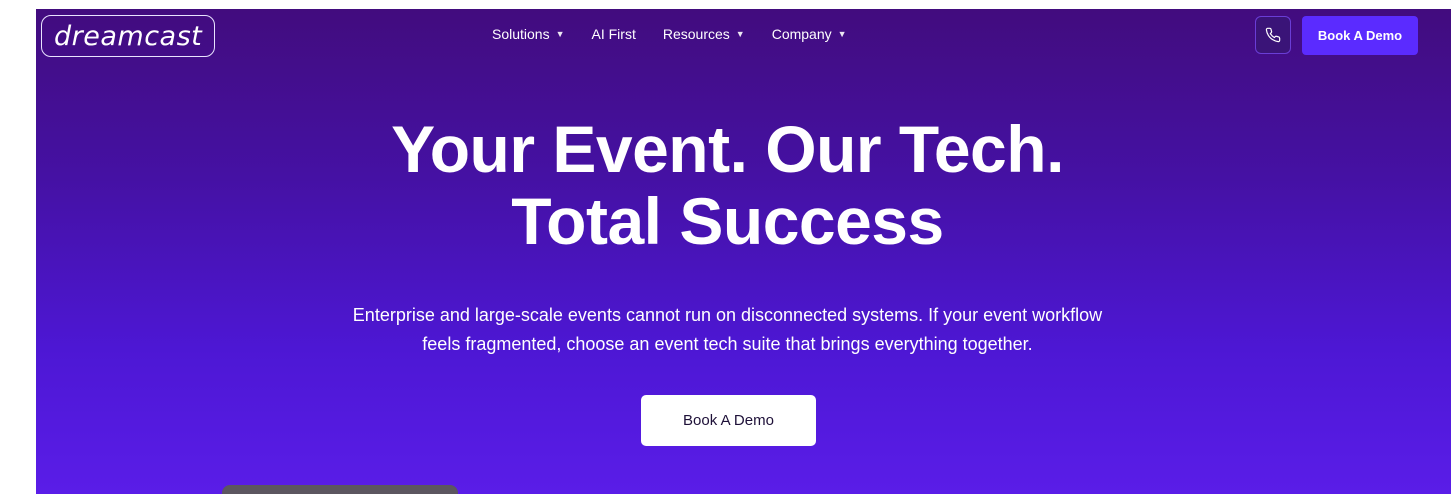  Describe the element at coordinates (521, 34) in the screenshot. I see `nav-item-label: Solutions` at that location.